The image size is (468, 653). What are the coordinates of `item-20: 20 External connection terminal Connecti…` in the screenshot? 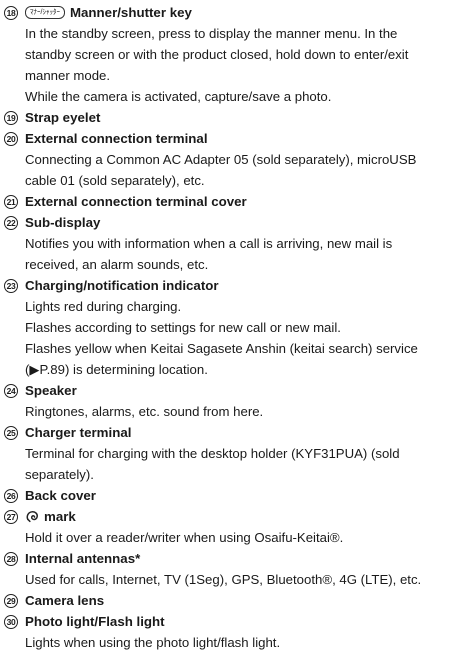 It's located at (234, 159).